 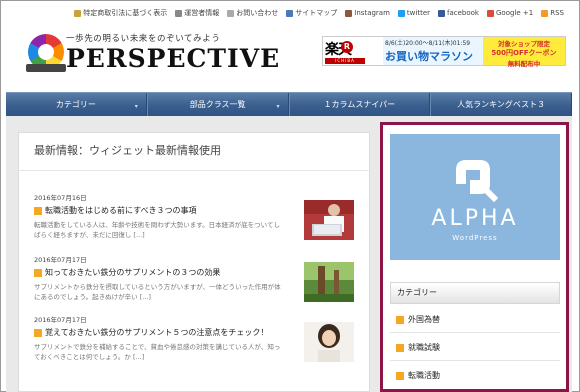 I want to click on link-label: 特定商取引法に基づく表示, so click(x=125, y=13).